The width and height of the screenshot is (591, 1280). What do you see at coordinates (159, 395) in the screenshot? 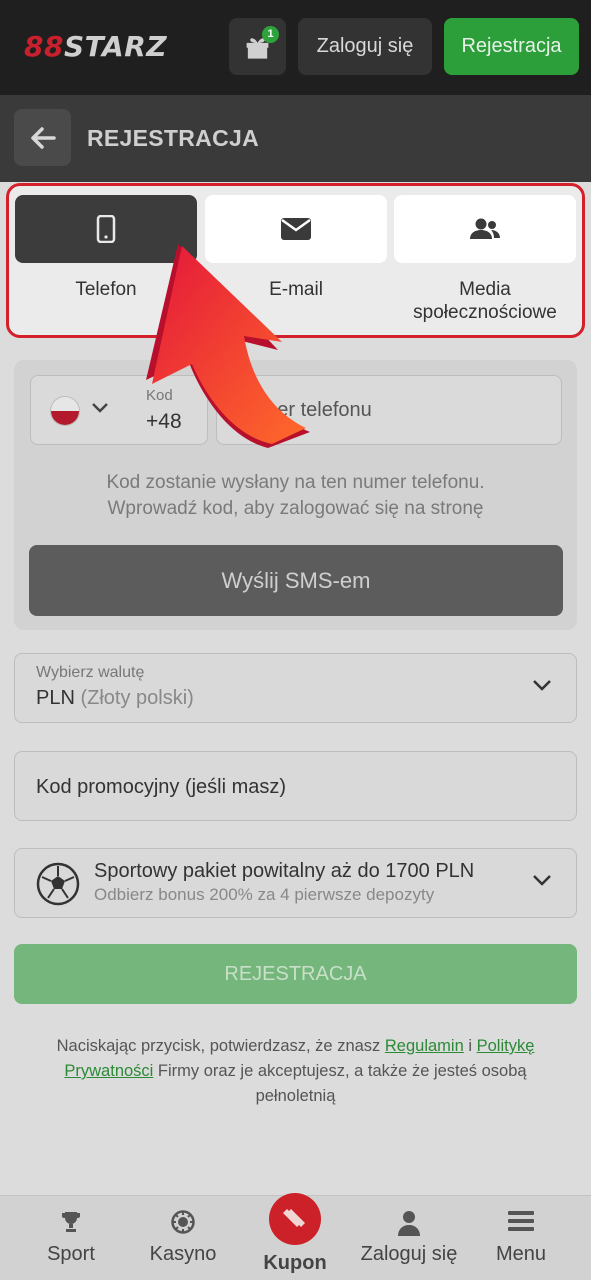
I see `code-caption: Kod` at bounding box center [159, 395].